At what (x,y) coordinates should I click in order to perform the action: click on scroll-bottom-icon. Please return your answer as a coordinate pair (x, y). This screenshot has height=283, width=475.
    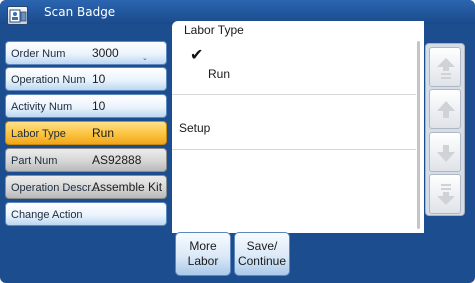
    Looking at the image, I should click on (446, 194).